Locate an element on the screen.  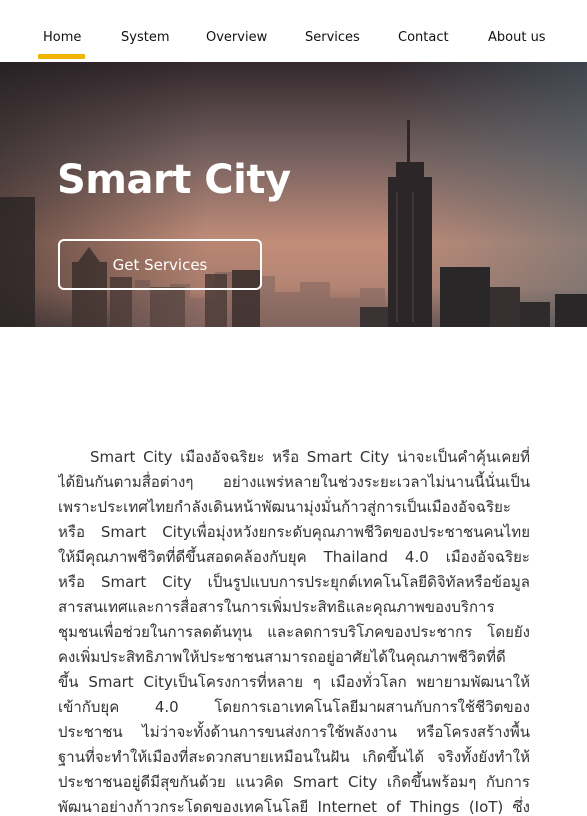
nav-item-overview: Overview is located at coordinates (236, 37).